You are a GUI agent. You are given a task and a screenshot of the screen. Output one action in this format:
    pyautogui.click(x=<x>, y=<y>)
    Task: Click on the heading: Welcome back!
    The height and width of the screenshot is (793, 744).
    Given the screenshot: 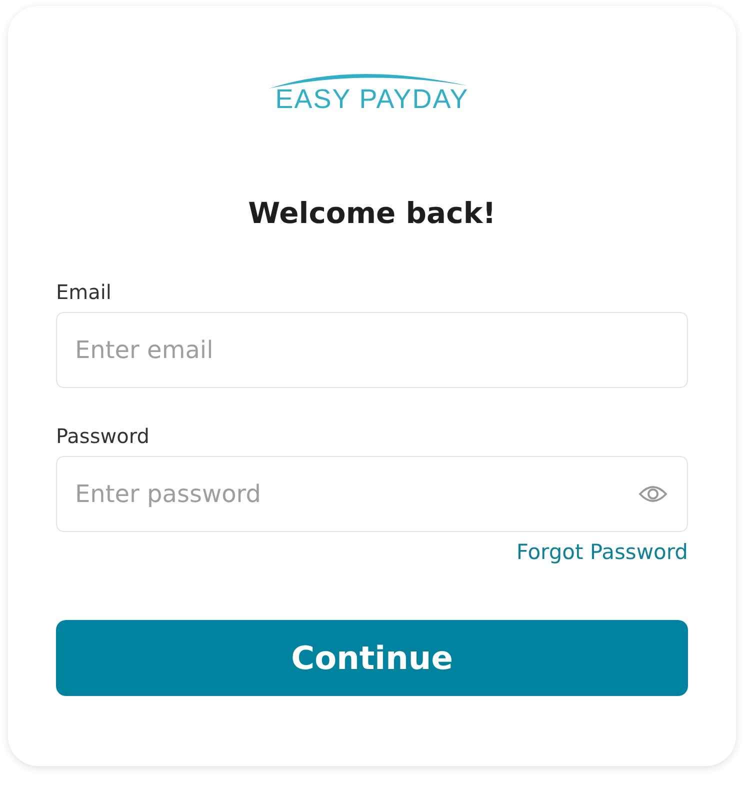 What is the action you would take?
    pyautogui.click(x=372, y=213)
    